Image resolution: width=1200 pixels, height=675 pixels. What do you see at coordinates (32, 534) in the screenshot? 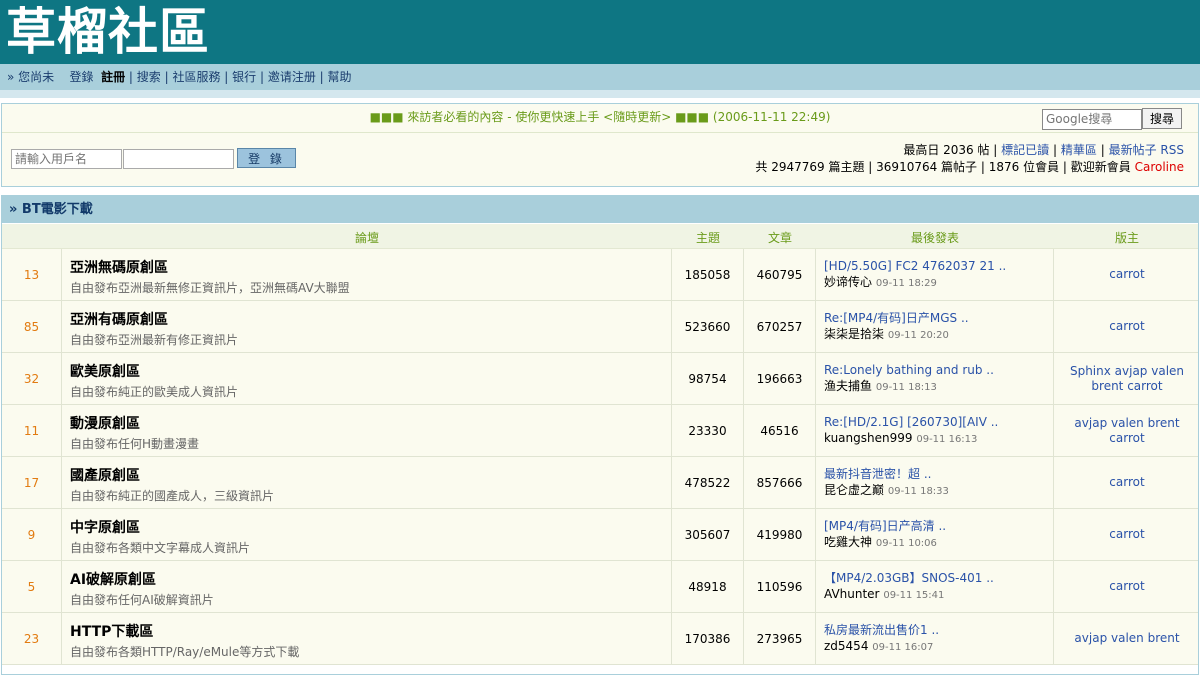
I see `today-posts: 9` at bounding box center [32, 534].